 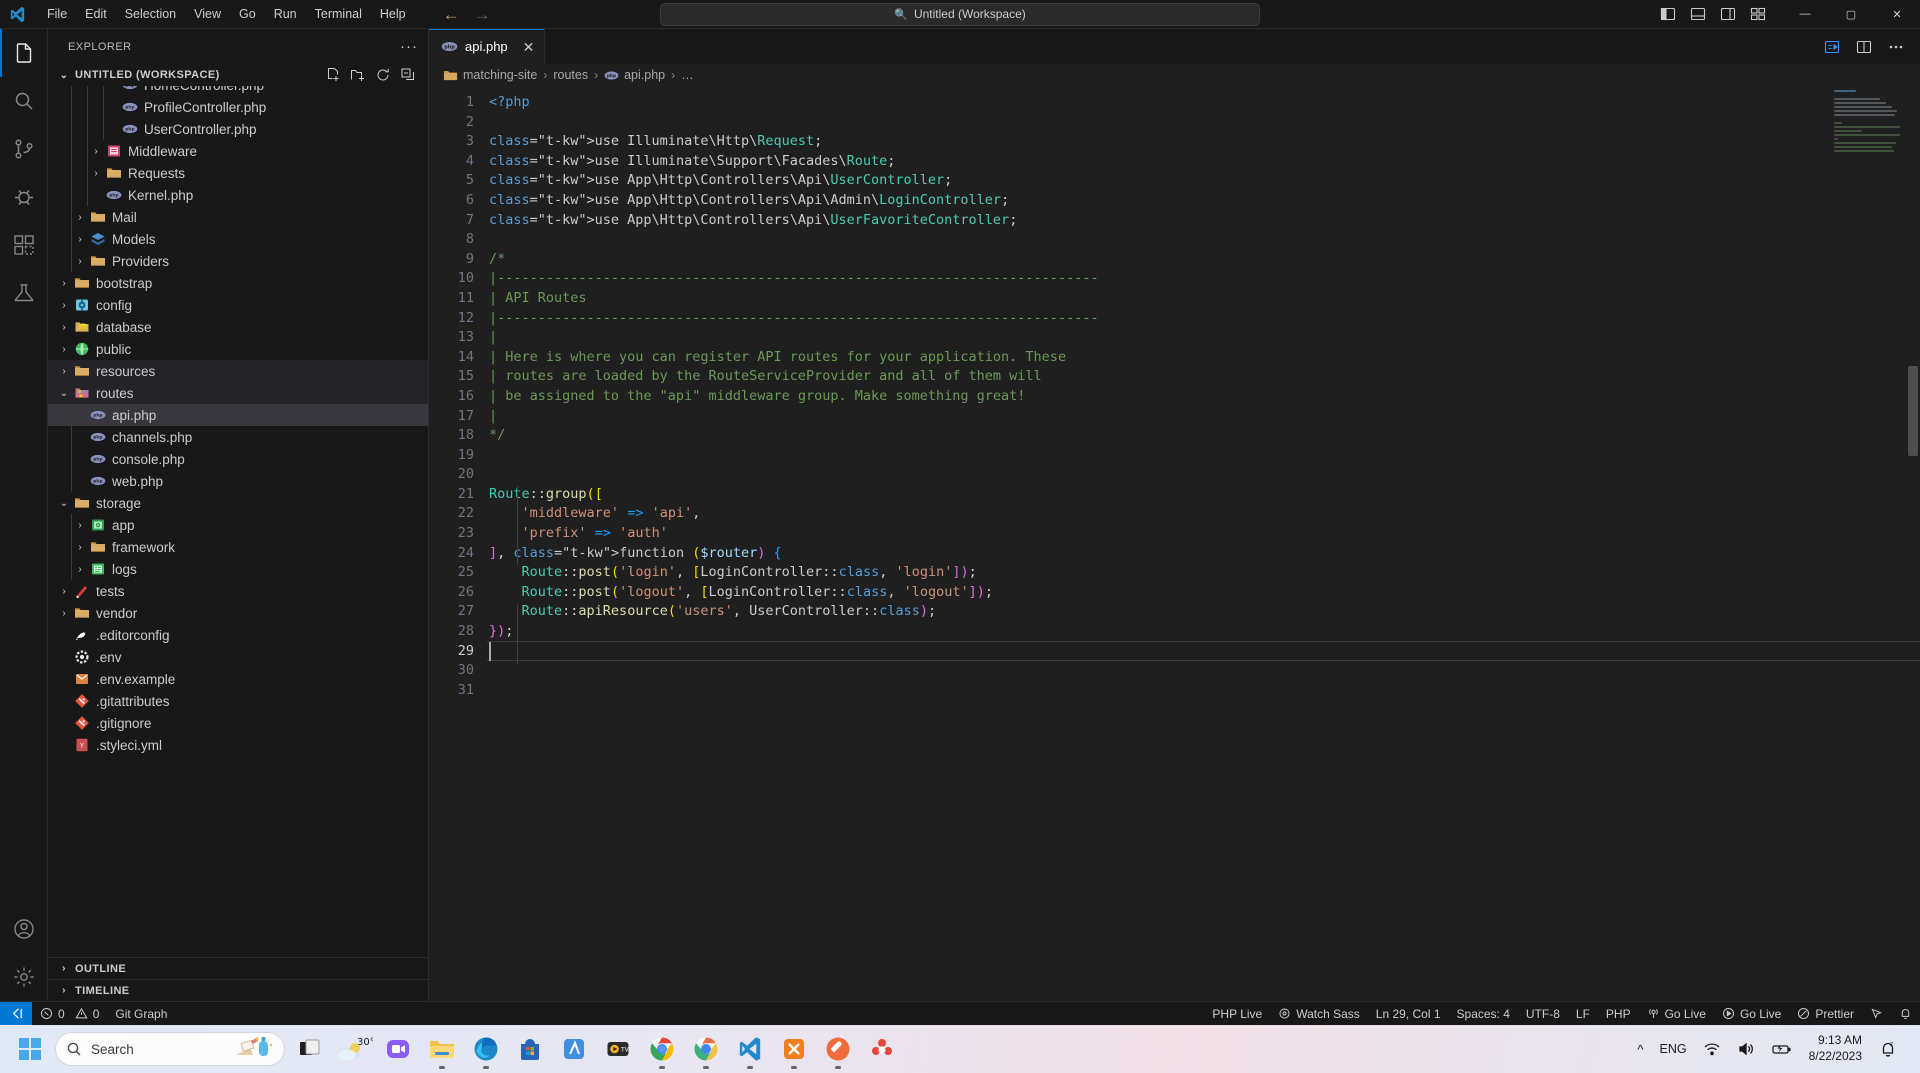 I want to click on status-watch-sass: Watch Sass, so click(x=1319, y=1014).